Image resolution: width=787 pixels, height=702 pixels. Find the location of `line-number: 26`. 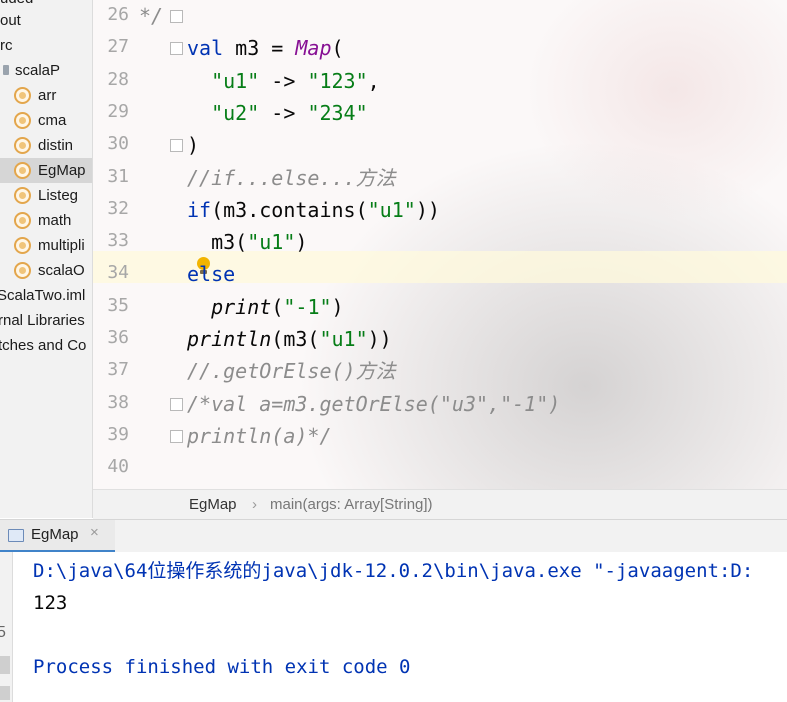

line-number: 26 is located at coordinates (118, 14).